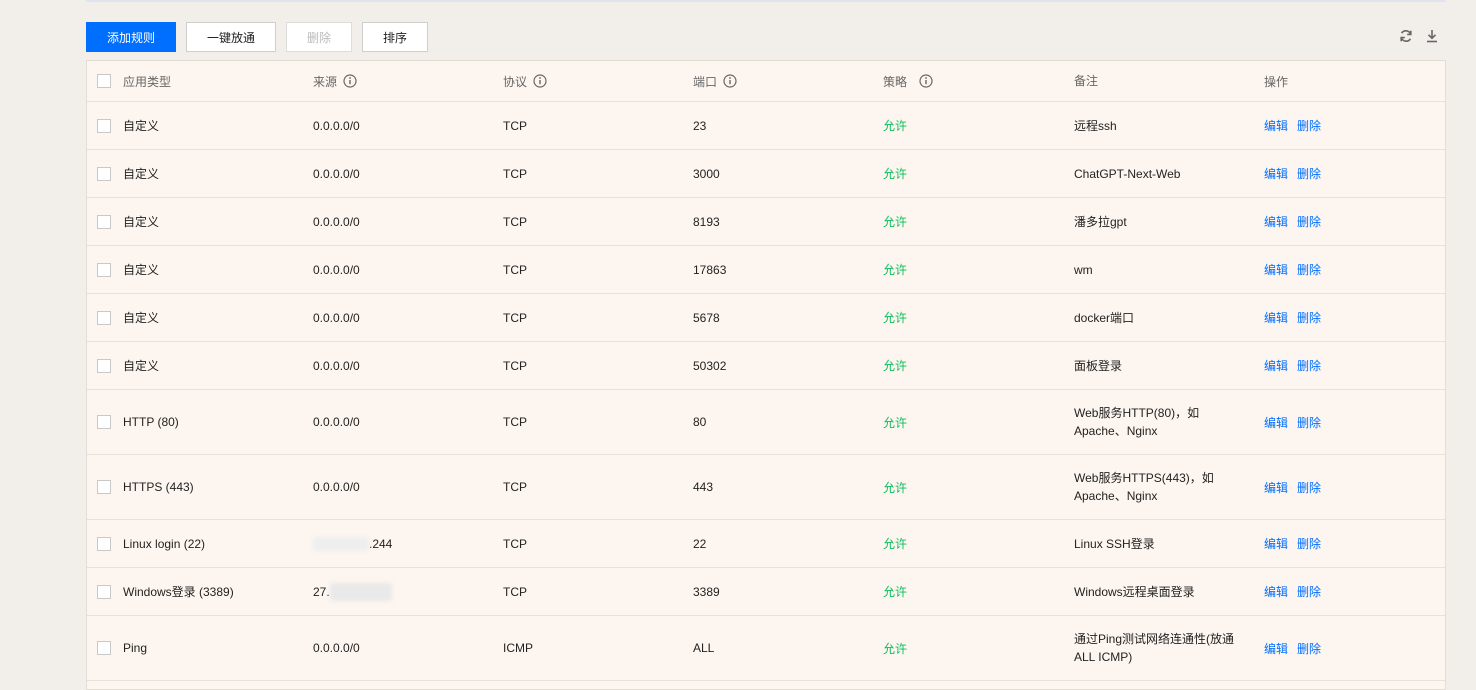 The width and height of the screenshot is (1476, 690). I want to click on cell-type: Linux login (22), so click(164, 543).